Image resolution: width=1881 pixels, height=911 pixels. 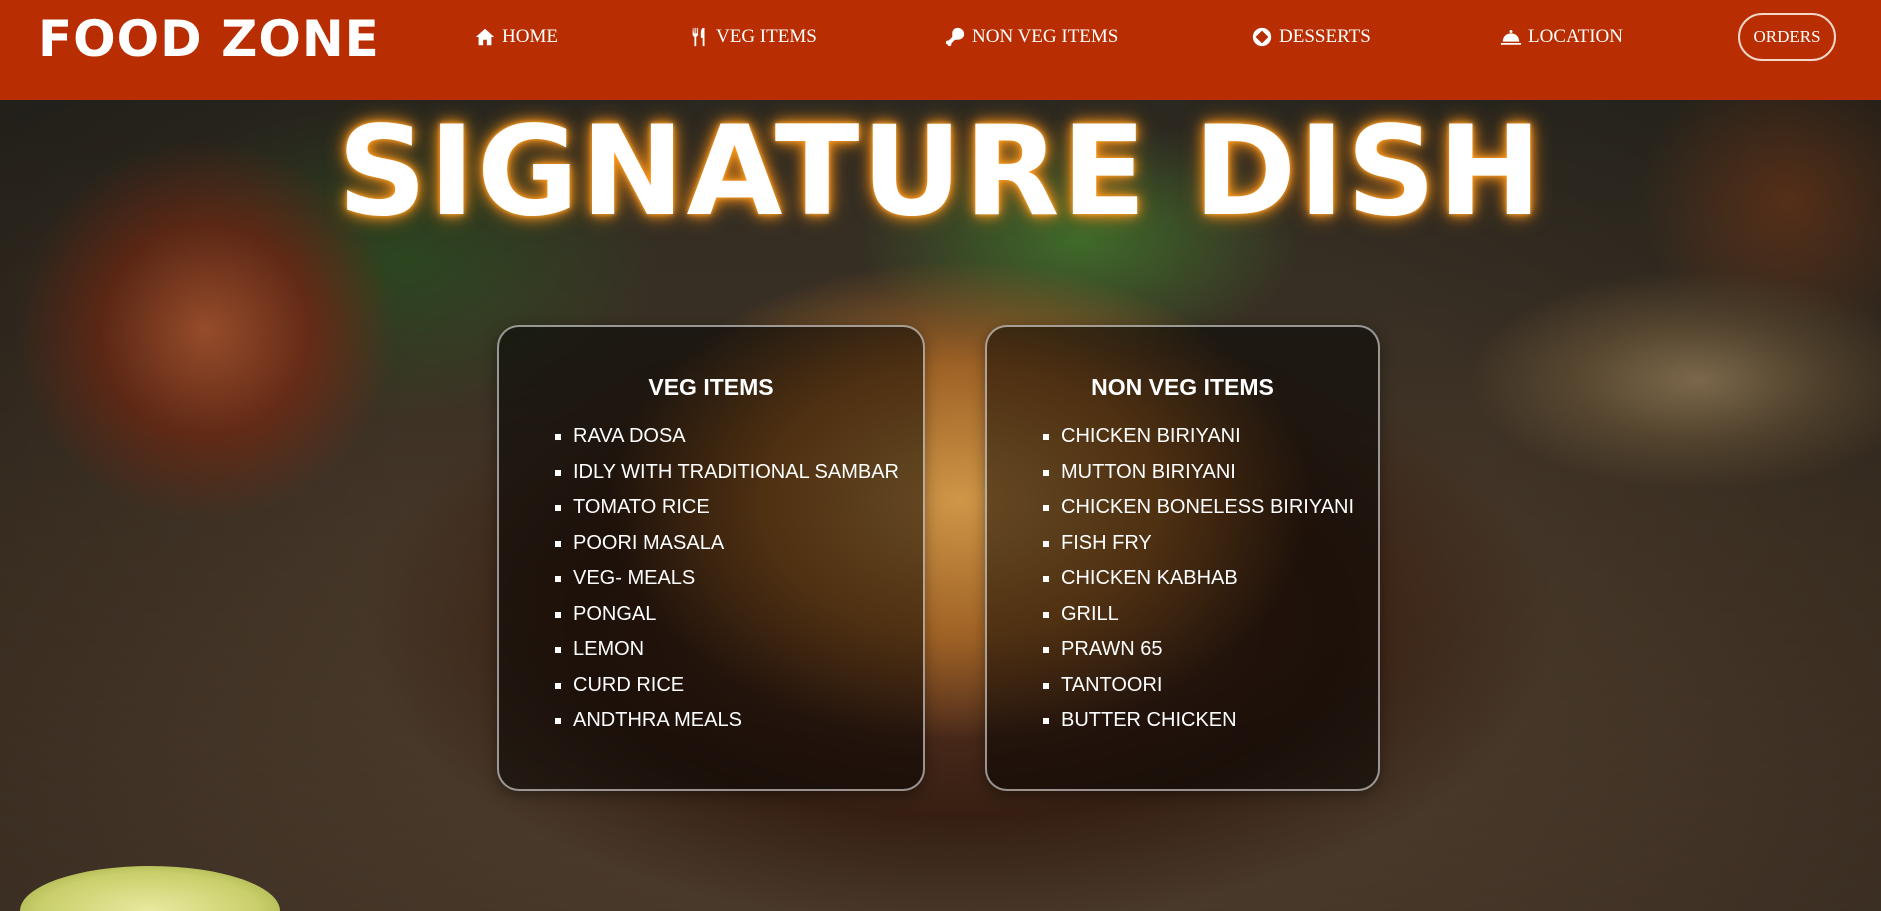 I want to click on list-item: VEG- MEALS, so click(x=748, y=579).